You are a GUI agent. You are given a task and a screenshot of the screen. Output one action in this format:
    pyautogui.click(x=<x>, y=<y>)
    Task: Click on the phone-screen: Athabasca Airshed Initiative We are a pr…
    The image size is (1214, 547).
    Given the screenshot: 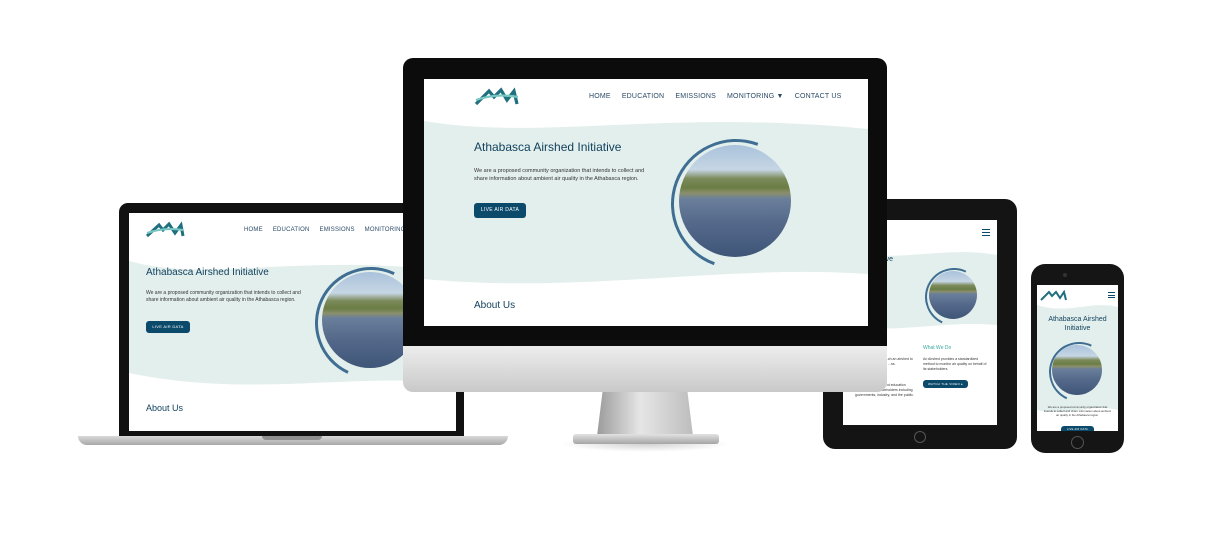 What is the action you would take?
    pyautogui.click(x=1077, y=358)
    